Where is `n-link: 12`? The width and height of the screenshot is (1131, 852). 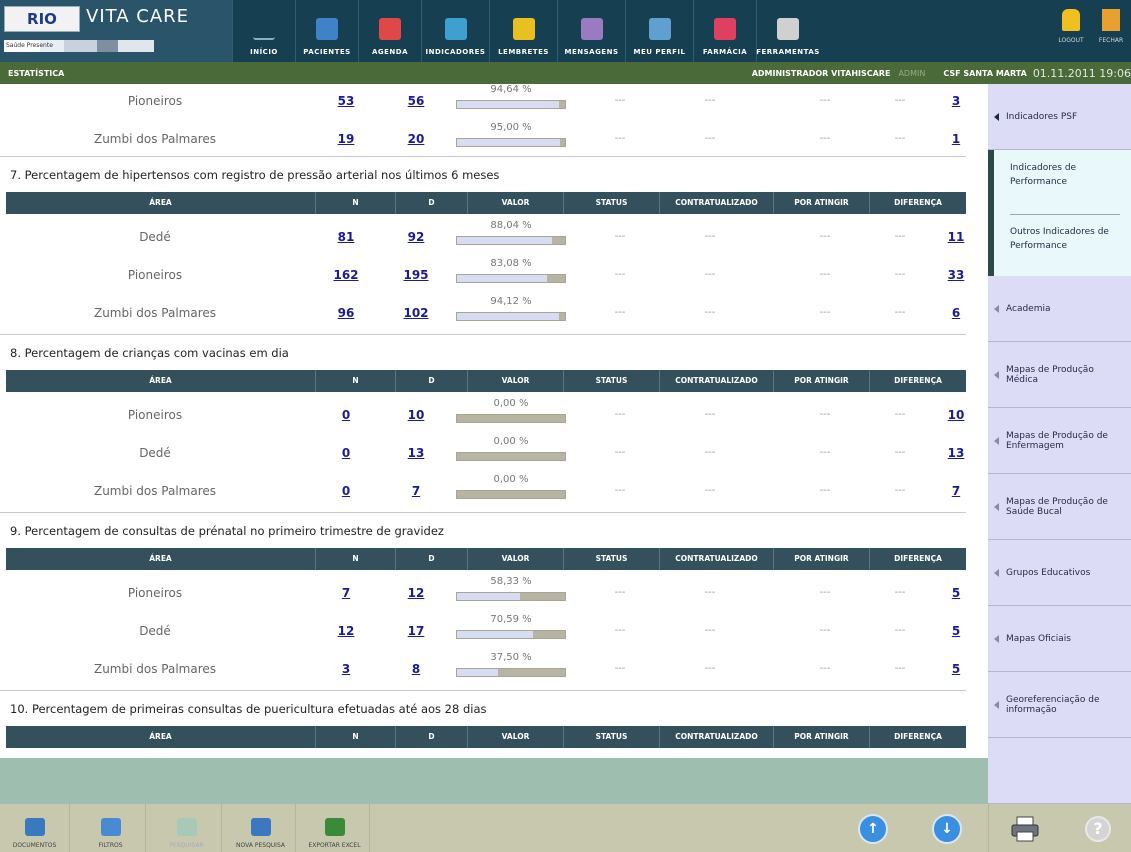
n-link: 12 is located at coordinates (346, 631).